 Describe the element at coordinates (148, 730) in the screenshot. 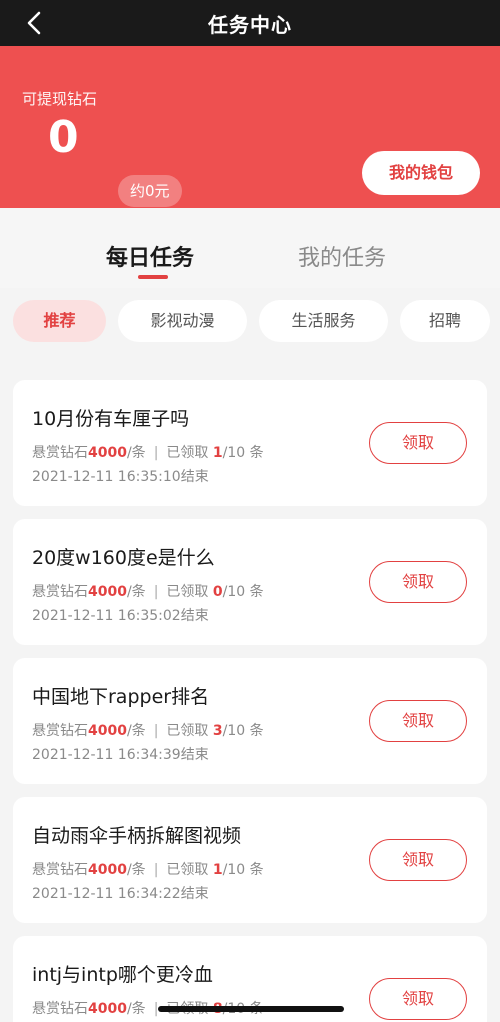

I see `task-meta: 悬赏钻石4000/条 | 已领取 3/10 条` at that location.